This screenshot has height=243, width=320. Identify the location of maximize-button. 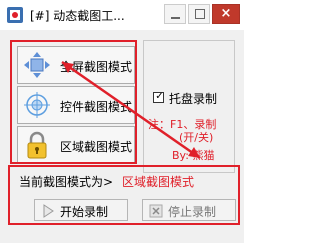
(199, 14).